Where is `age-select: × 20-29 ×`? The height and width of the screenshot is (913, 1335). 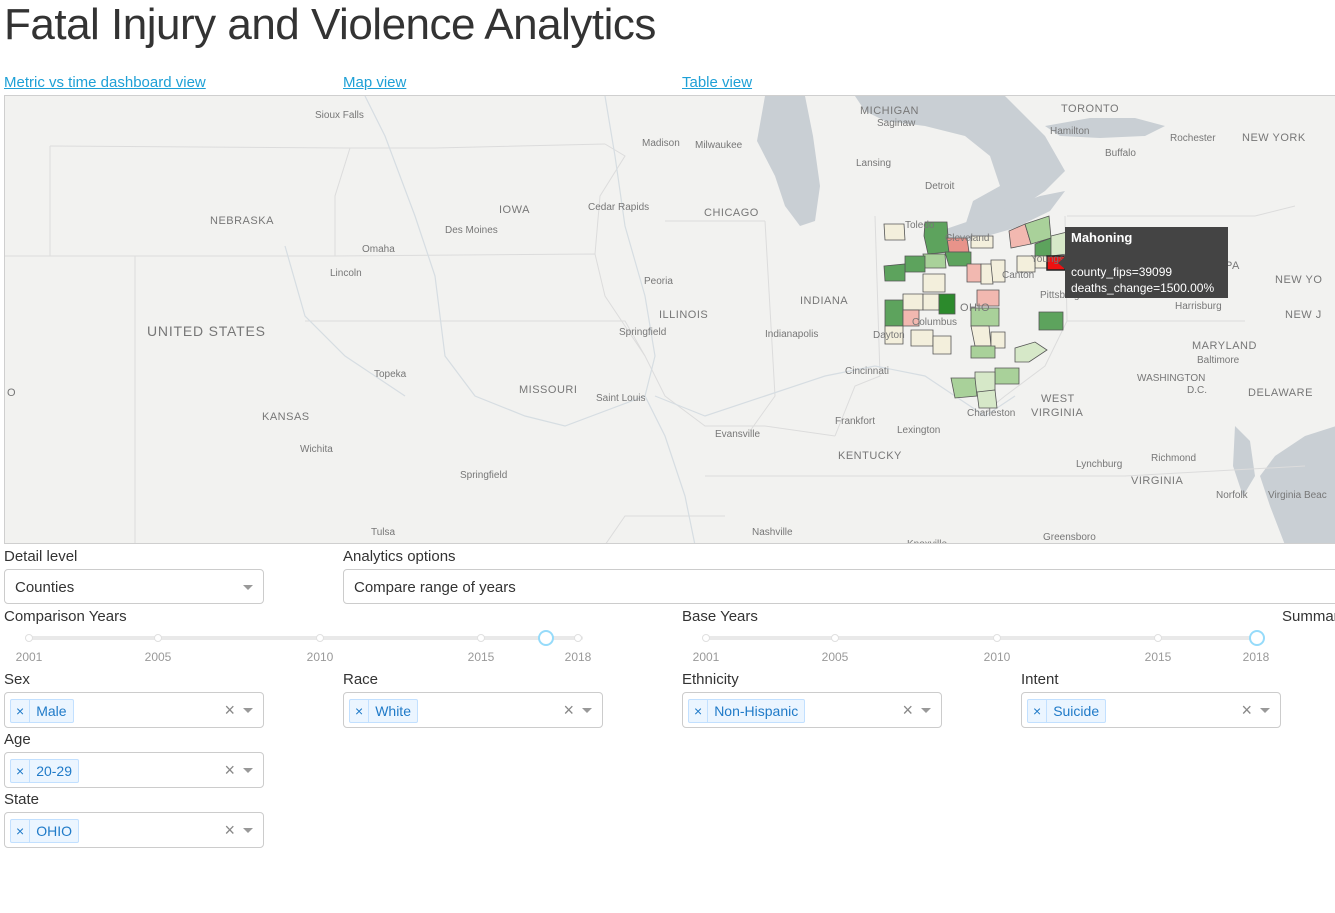
age-select: × 20-29 × is located at coordinates (134, 770).